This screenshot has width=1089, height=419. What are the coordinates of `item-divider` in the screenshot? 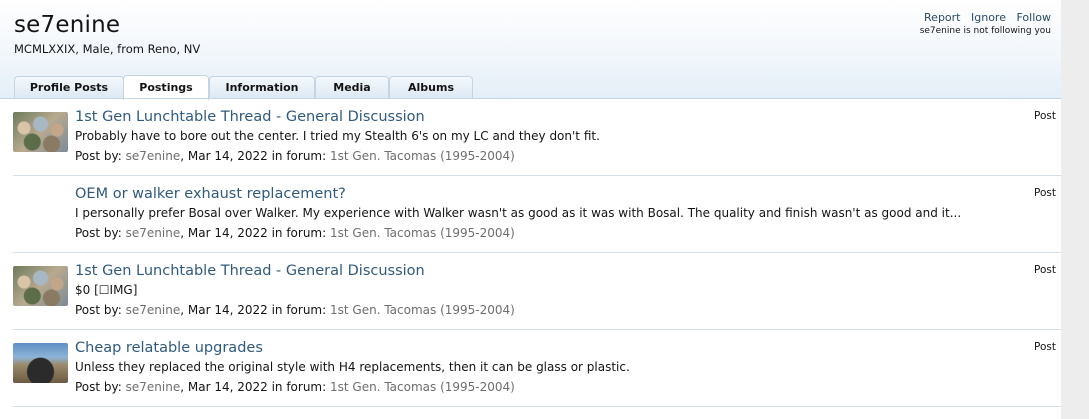 It's located at (537, 406).